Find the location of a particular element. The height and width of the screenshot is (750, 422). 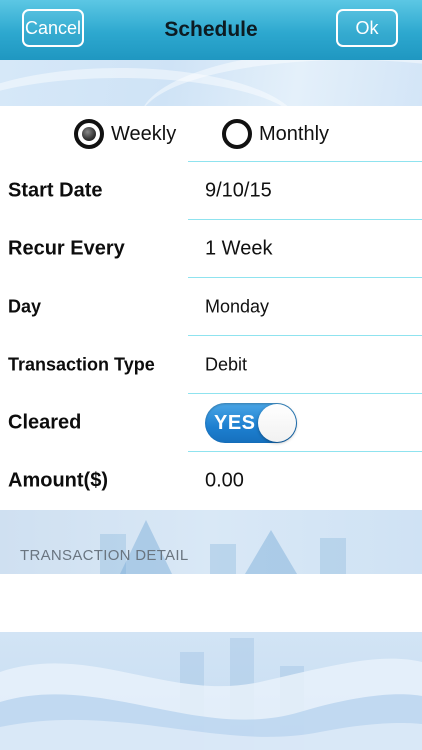

cancel-button: Cancel is located at coordinates (53, 28).